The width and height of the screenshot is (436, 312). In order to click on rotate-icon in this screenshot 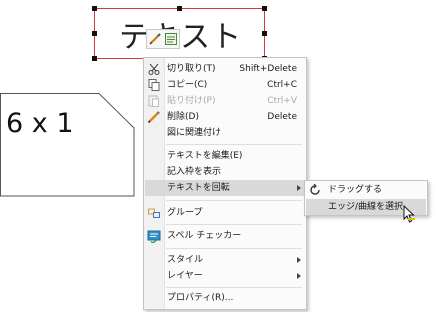, I will do `click(315, 189)`.